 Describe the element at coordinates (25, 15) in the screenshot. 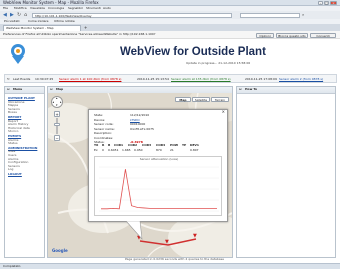

I see `home-icon: ⌂` at that location.